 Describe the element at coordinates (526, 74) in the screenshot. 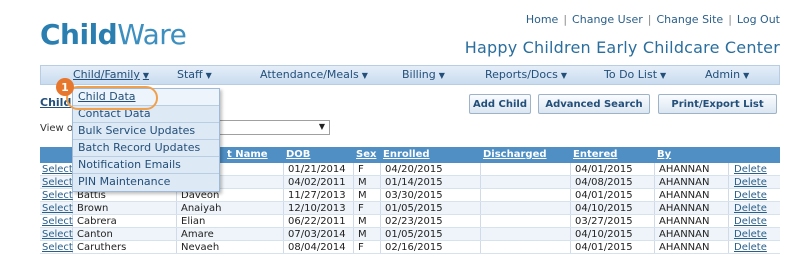

I see `nav-reports-docs: Reports/Docs ▼` at that location.